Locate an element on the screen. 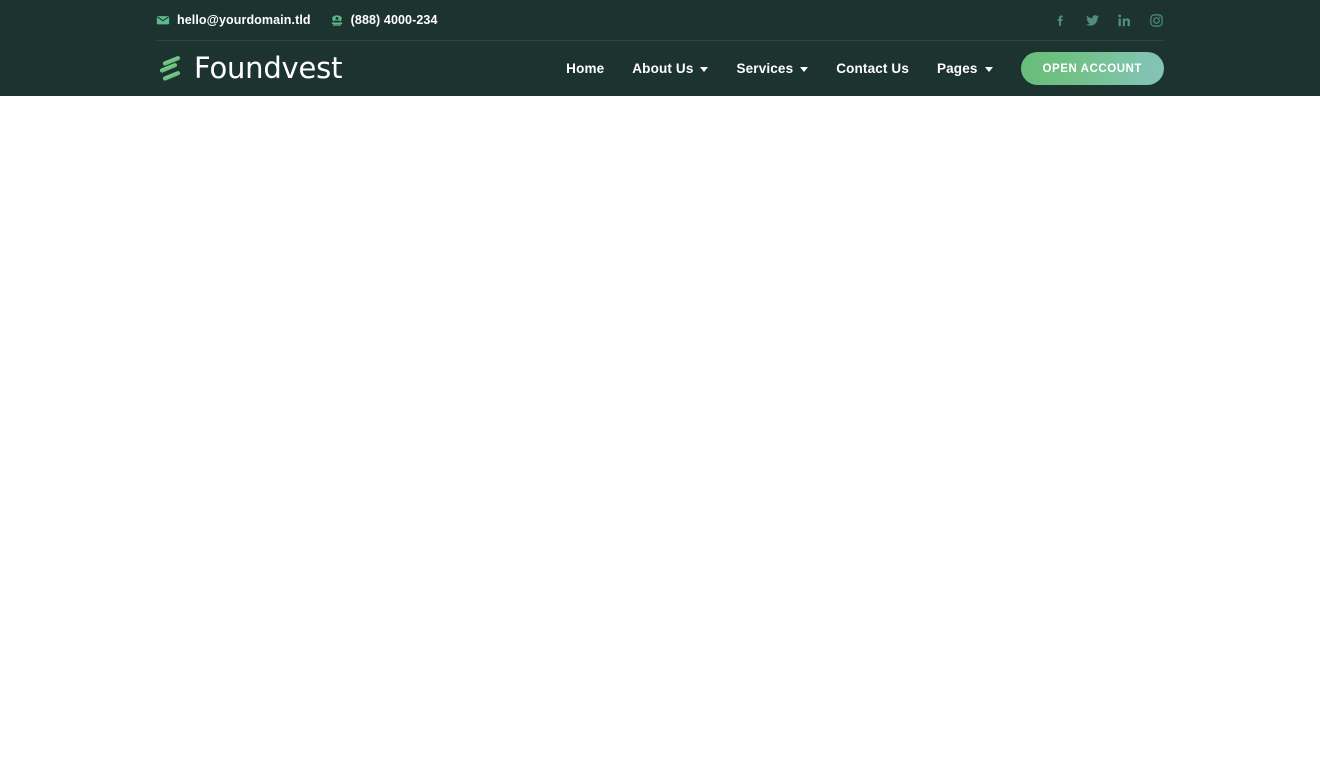  nav-link-about-us: About Us is located at coordinates (670, 68).